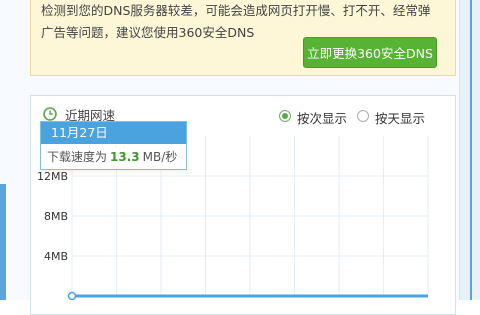 This screenshot has width=480, height=315. I want to click on y-tick-label: 12MB, so click(52, 176).